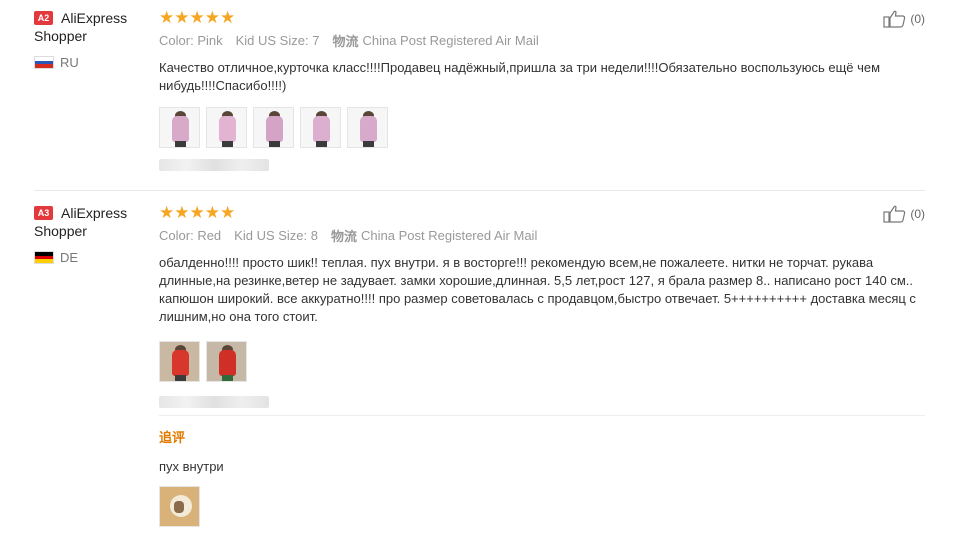 This screenshot has height=537, width=961. I want to click on user-level-badge: A3, so click(43, 213).